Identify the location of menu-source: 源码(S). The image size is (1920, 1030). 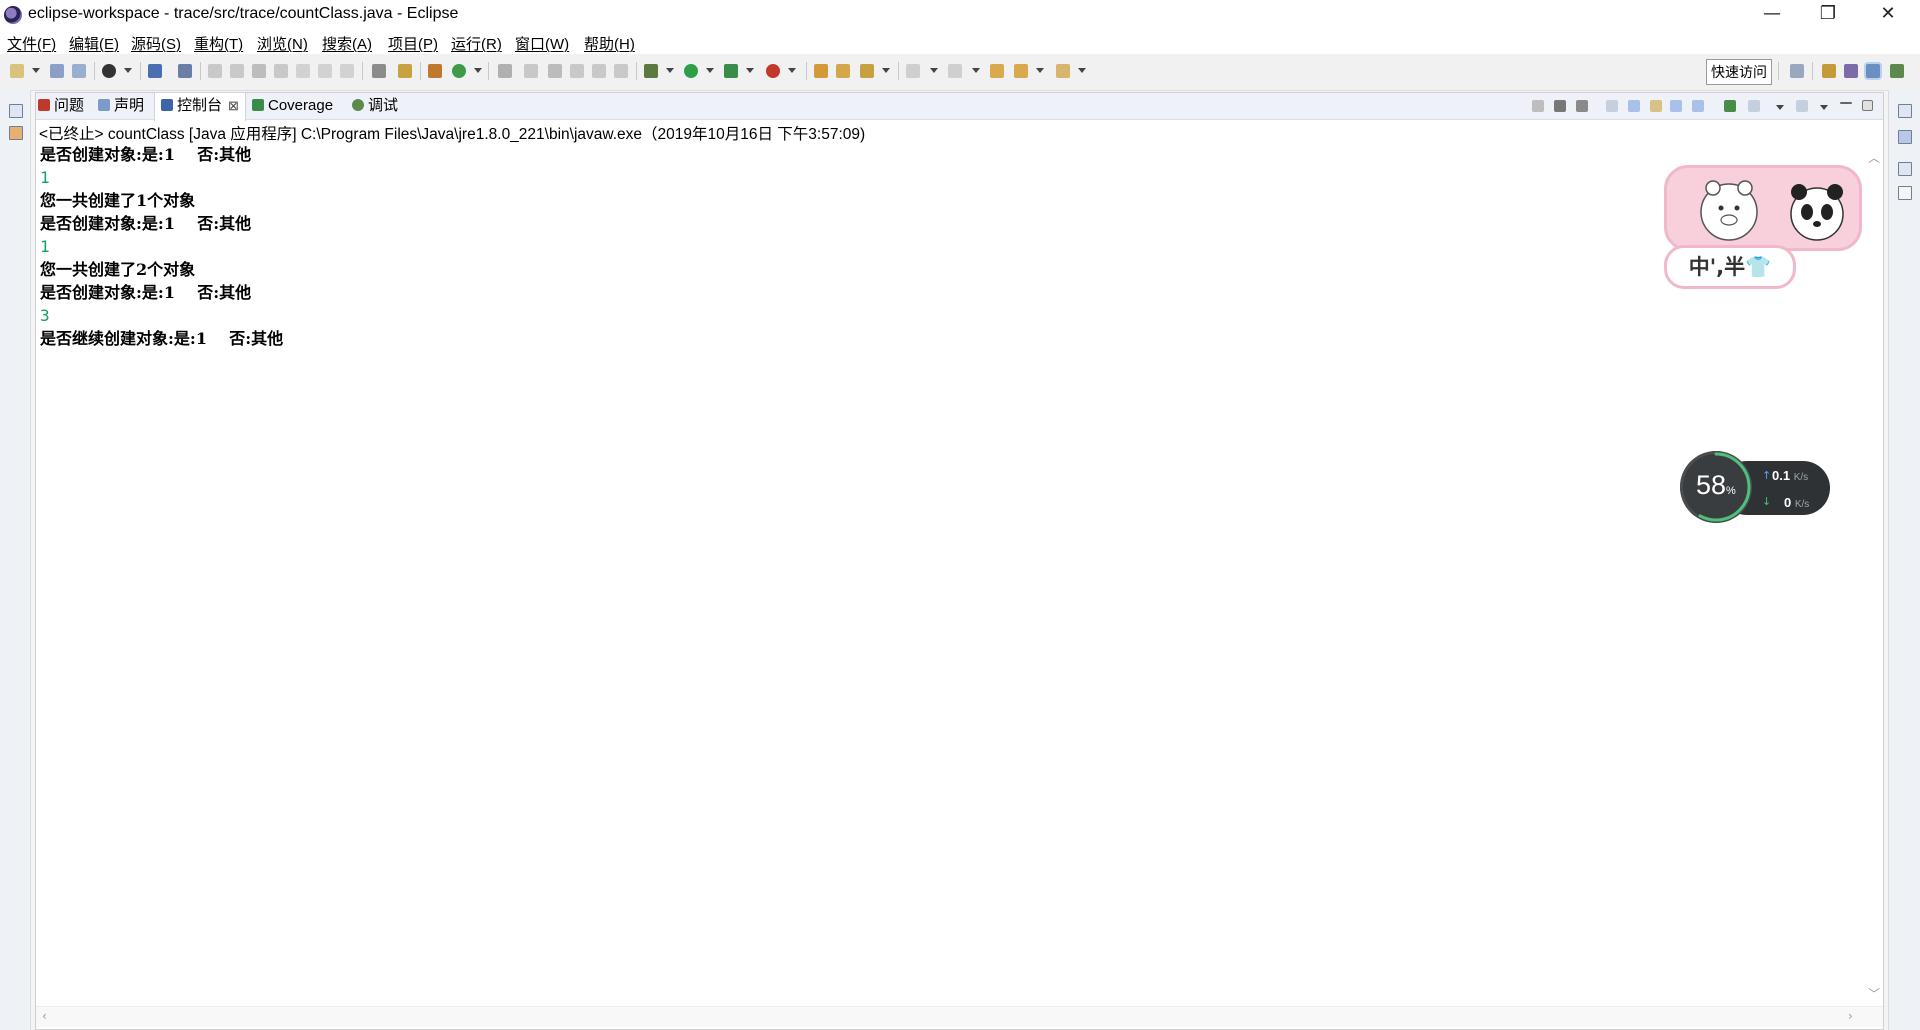
(156, 43).